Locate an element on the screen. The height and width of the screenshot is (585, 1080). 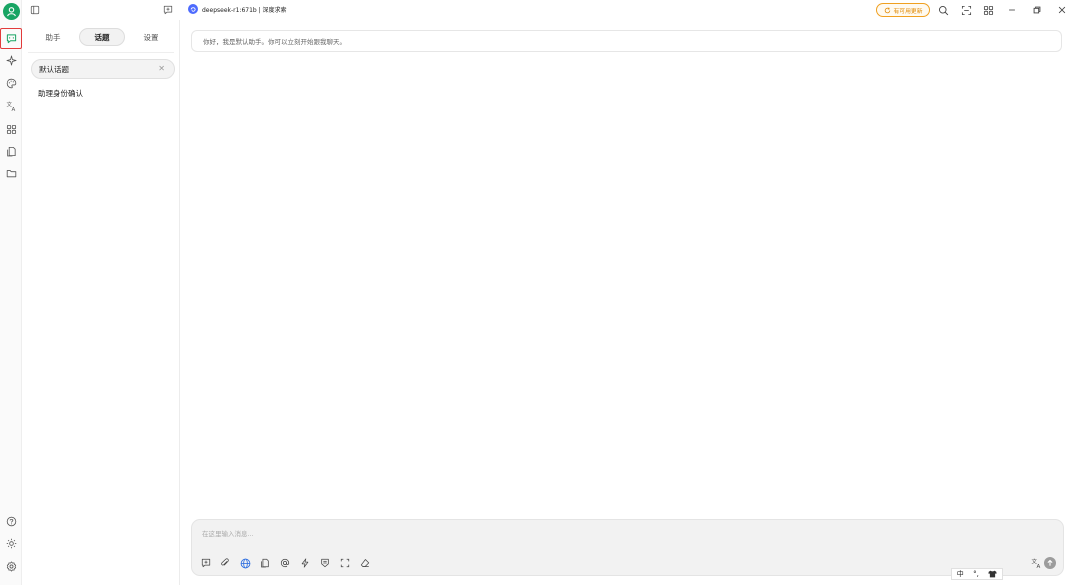
translate-tool: 文 A is located at coordinates (1036, 563).